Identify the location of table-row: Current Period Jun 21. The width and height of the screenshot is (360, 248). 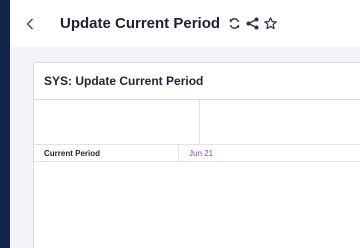
(197, 153).